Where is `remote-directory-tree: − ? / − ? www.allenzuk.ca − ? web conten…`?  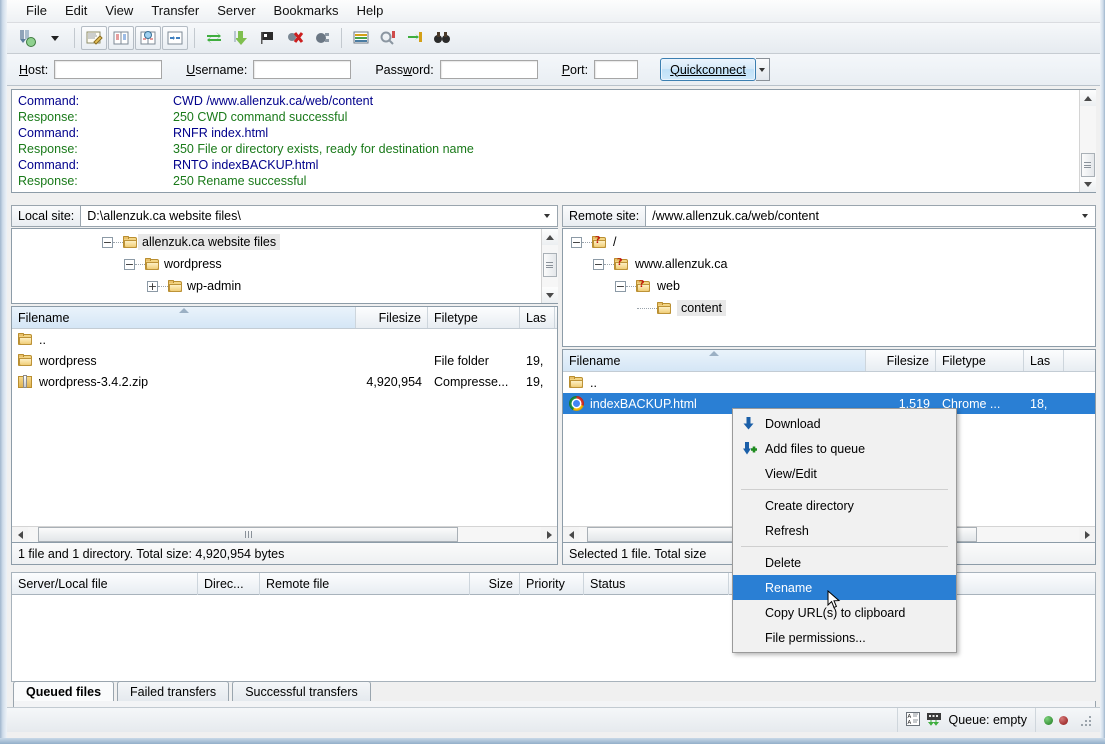
remote-directory-tree: − ? / − ? www.allenzuk.ca − ? web conten… is located at coordinates (829, 287).